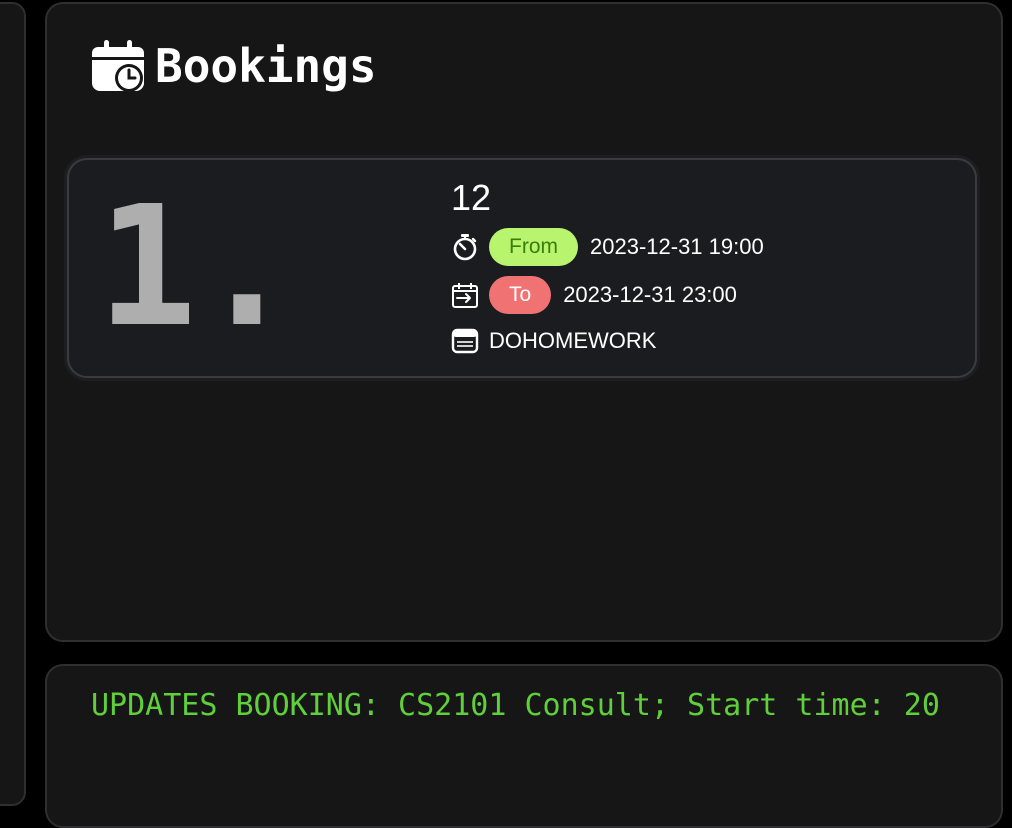 This screenshot has width=1012, height=828. Describe the element at coordinates (266, 66) in the screenshot. I see `page-title: Bookings` at that location.